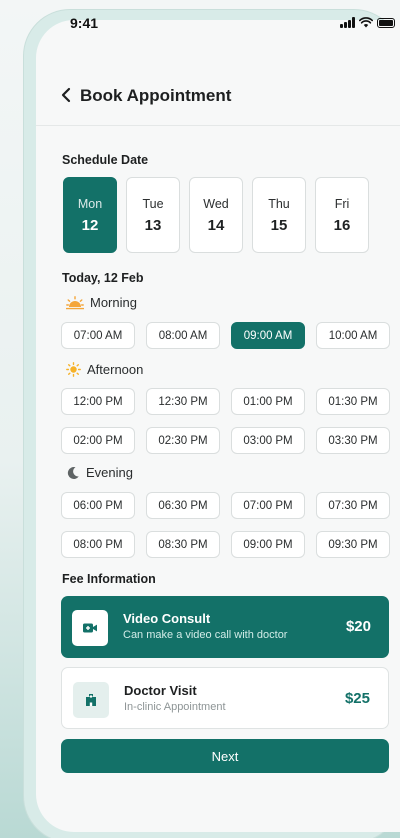 The width and height of the screenshot is (400, 838). Describe the element at coordinates (347, 22) in the screenshot. I see `signal-icon` at that location.